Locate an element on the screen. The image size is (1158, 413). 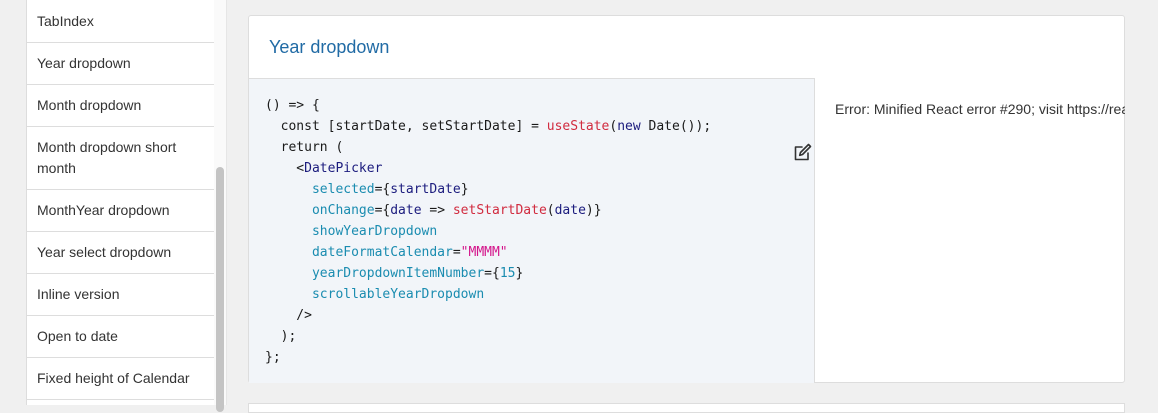
sidebar-item-monthyear-dropdown: MonthYear dropdown is located at coordinates (120, 211).